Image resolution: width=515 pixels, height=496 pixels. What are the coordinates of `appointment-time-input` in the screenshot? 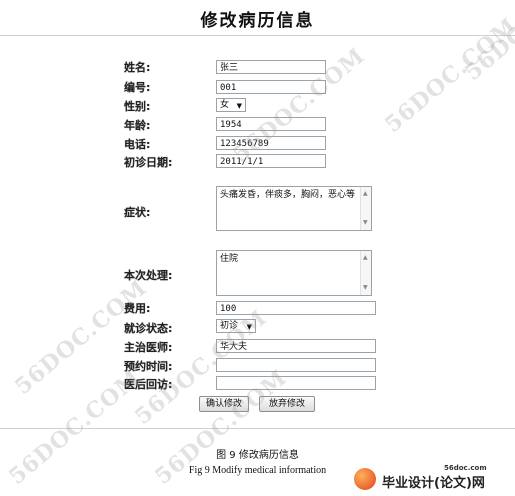 It's located at (296, 365).